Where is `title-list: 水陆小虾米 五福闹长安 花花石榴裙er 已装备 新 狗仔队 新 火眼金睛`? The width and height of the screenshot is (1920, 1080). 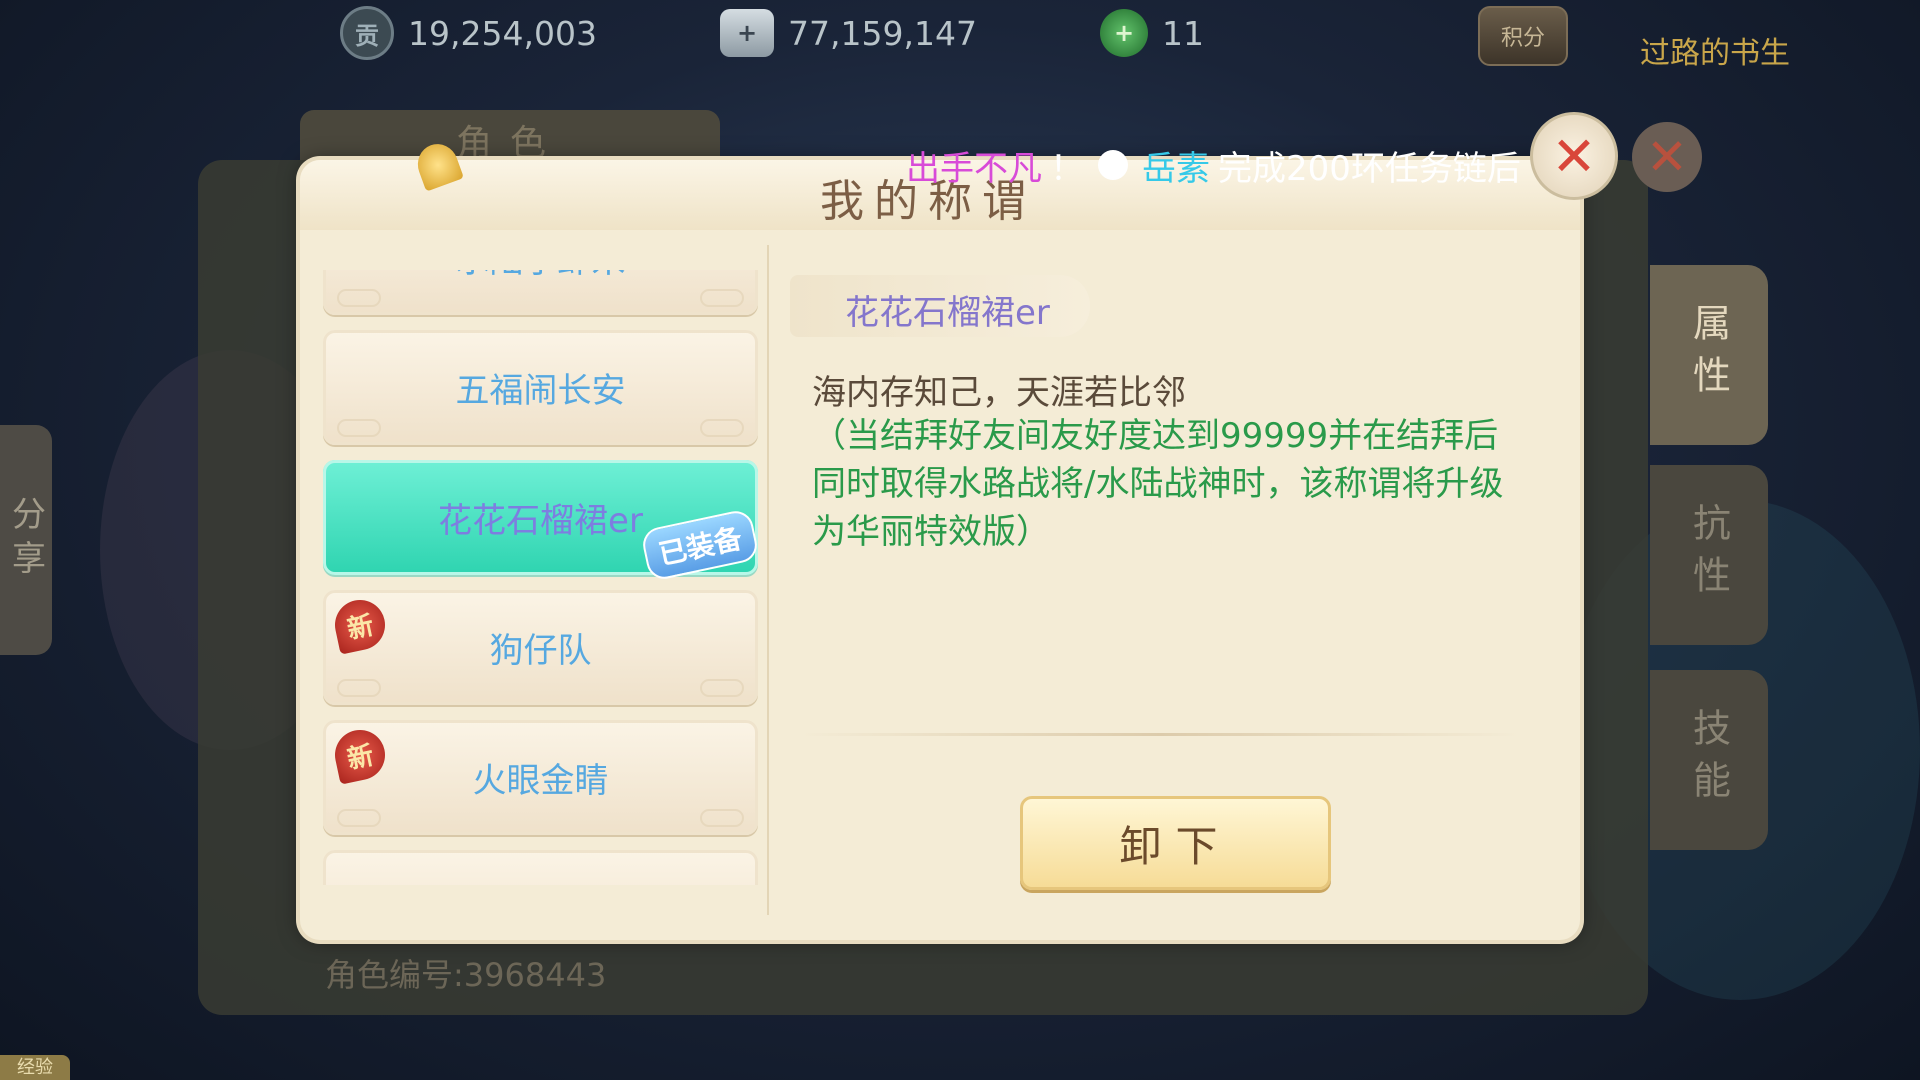
title-list: 水陆小虾米 五福闹长安 花花石榴裙er 已装备 新 狗仔队 新 火眼金睛 is located at coordinates (540, 577).